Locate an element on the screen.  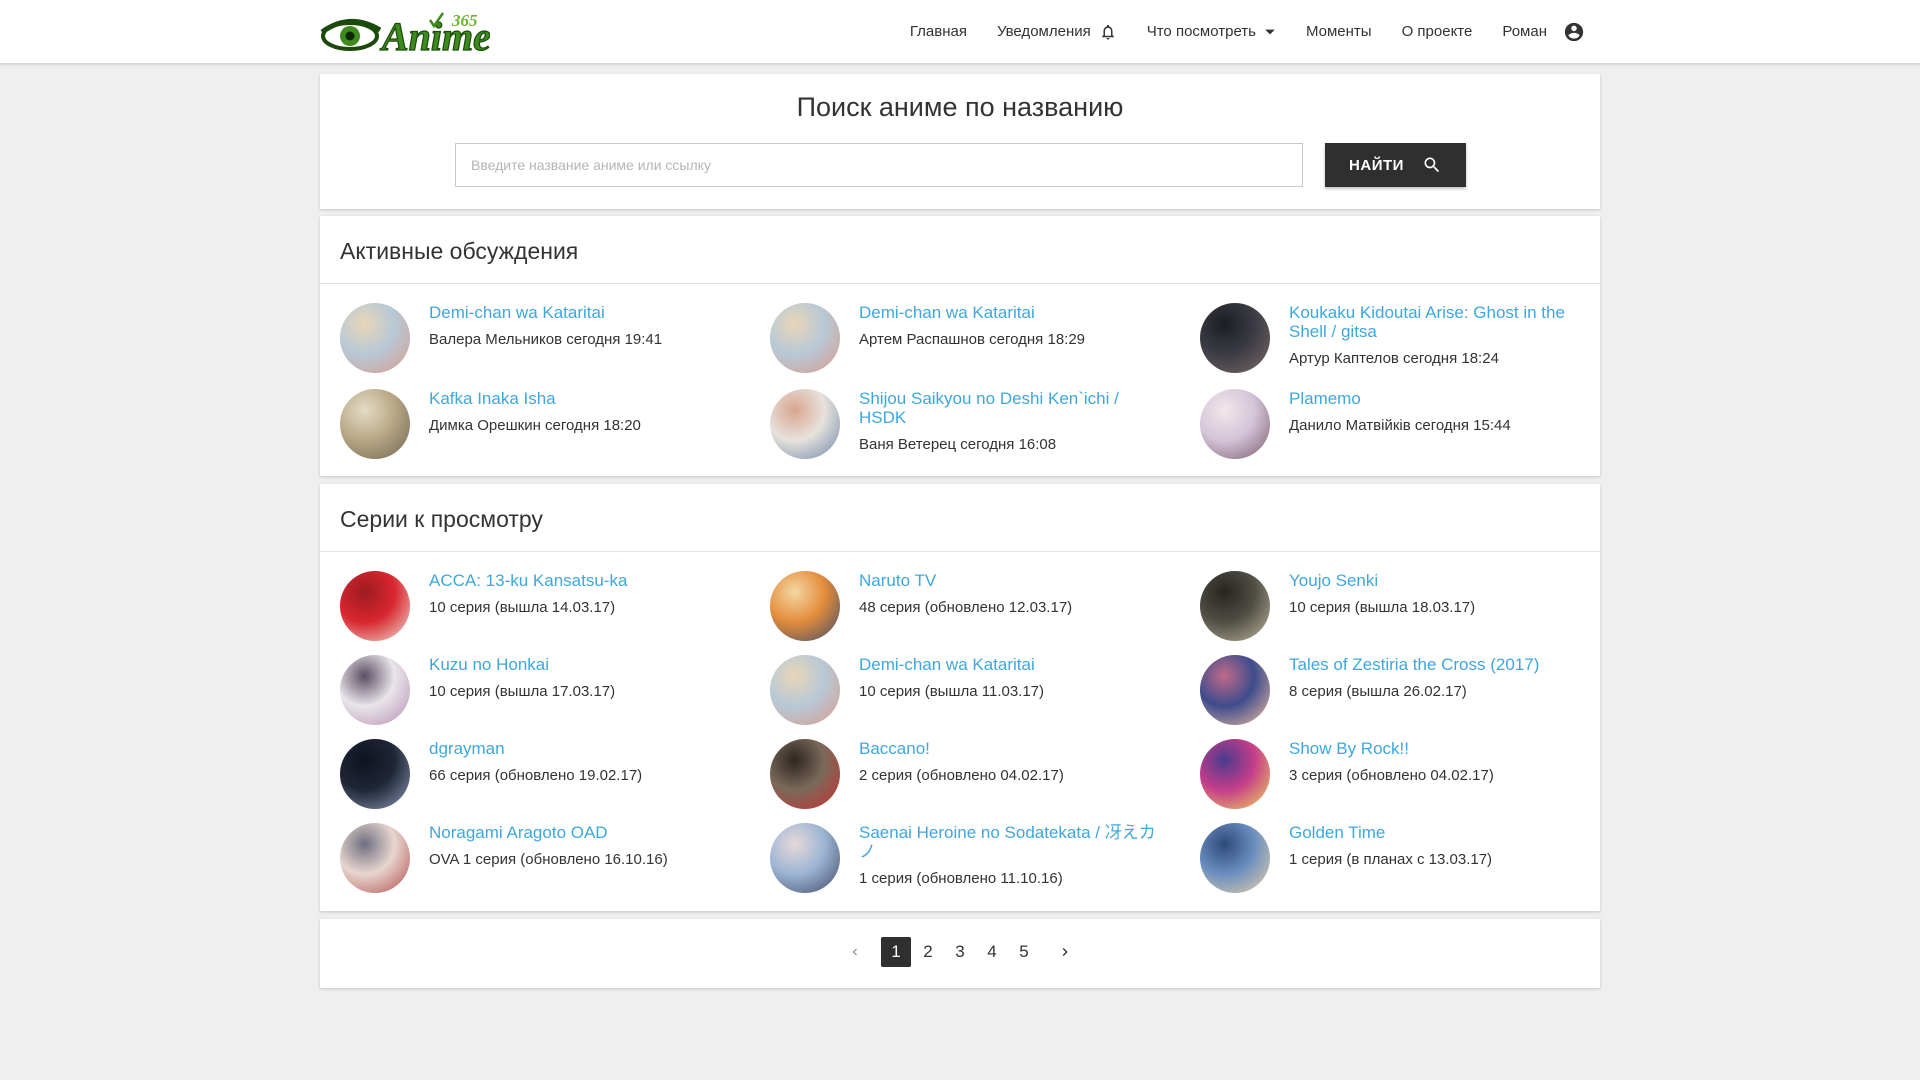
list-item: dgrayman 66 серия (обновлено 19.02.17) is located at coordinates (540, 776).